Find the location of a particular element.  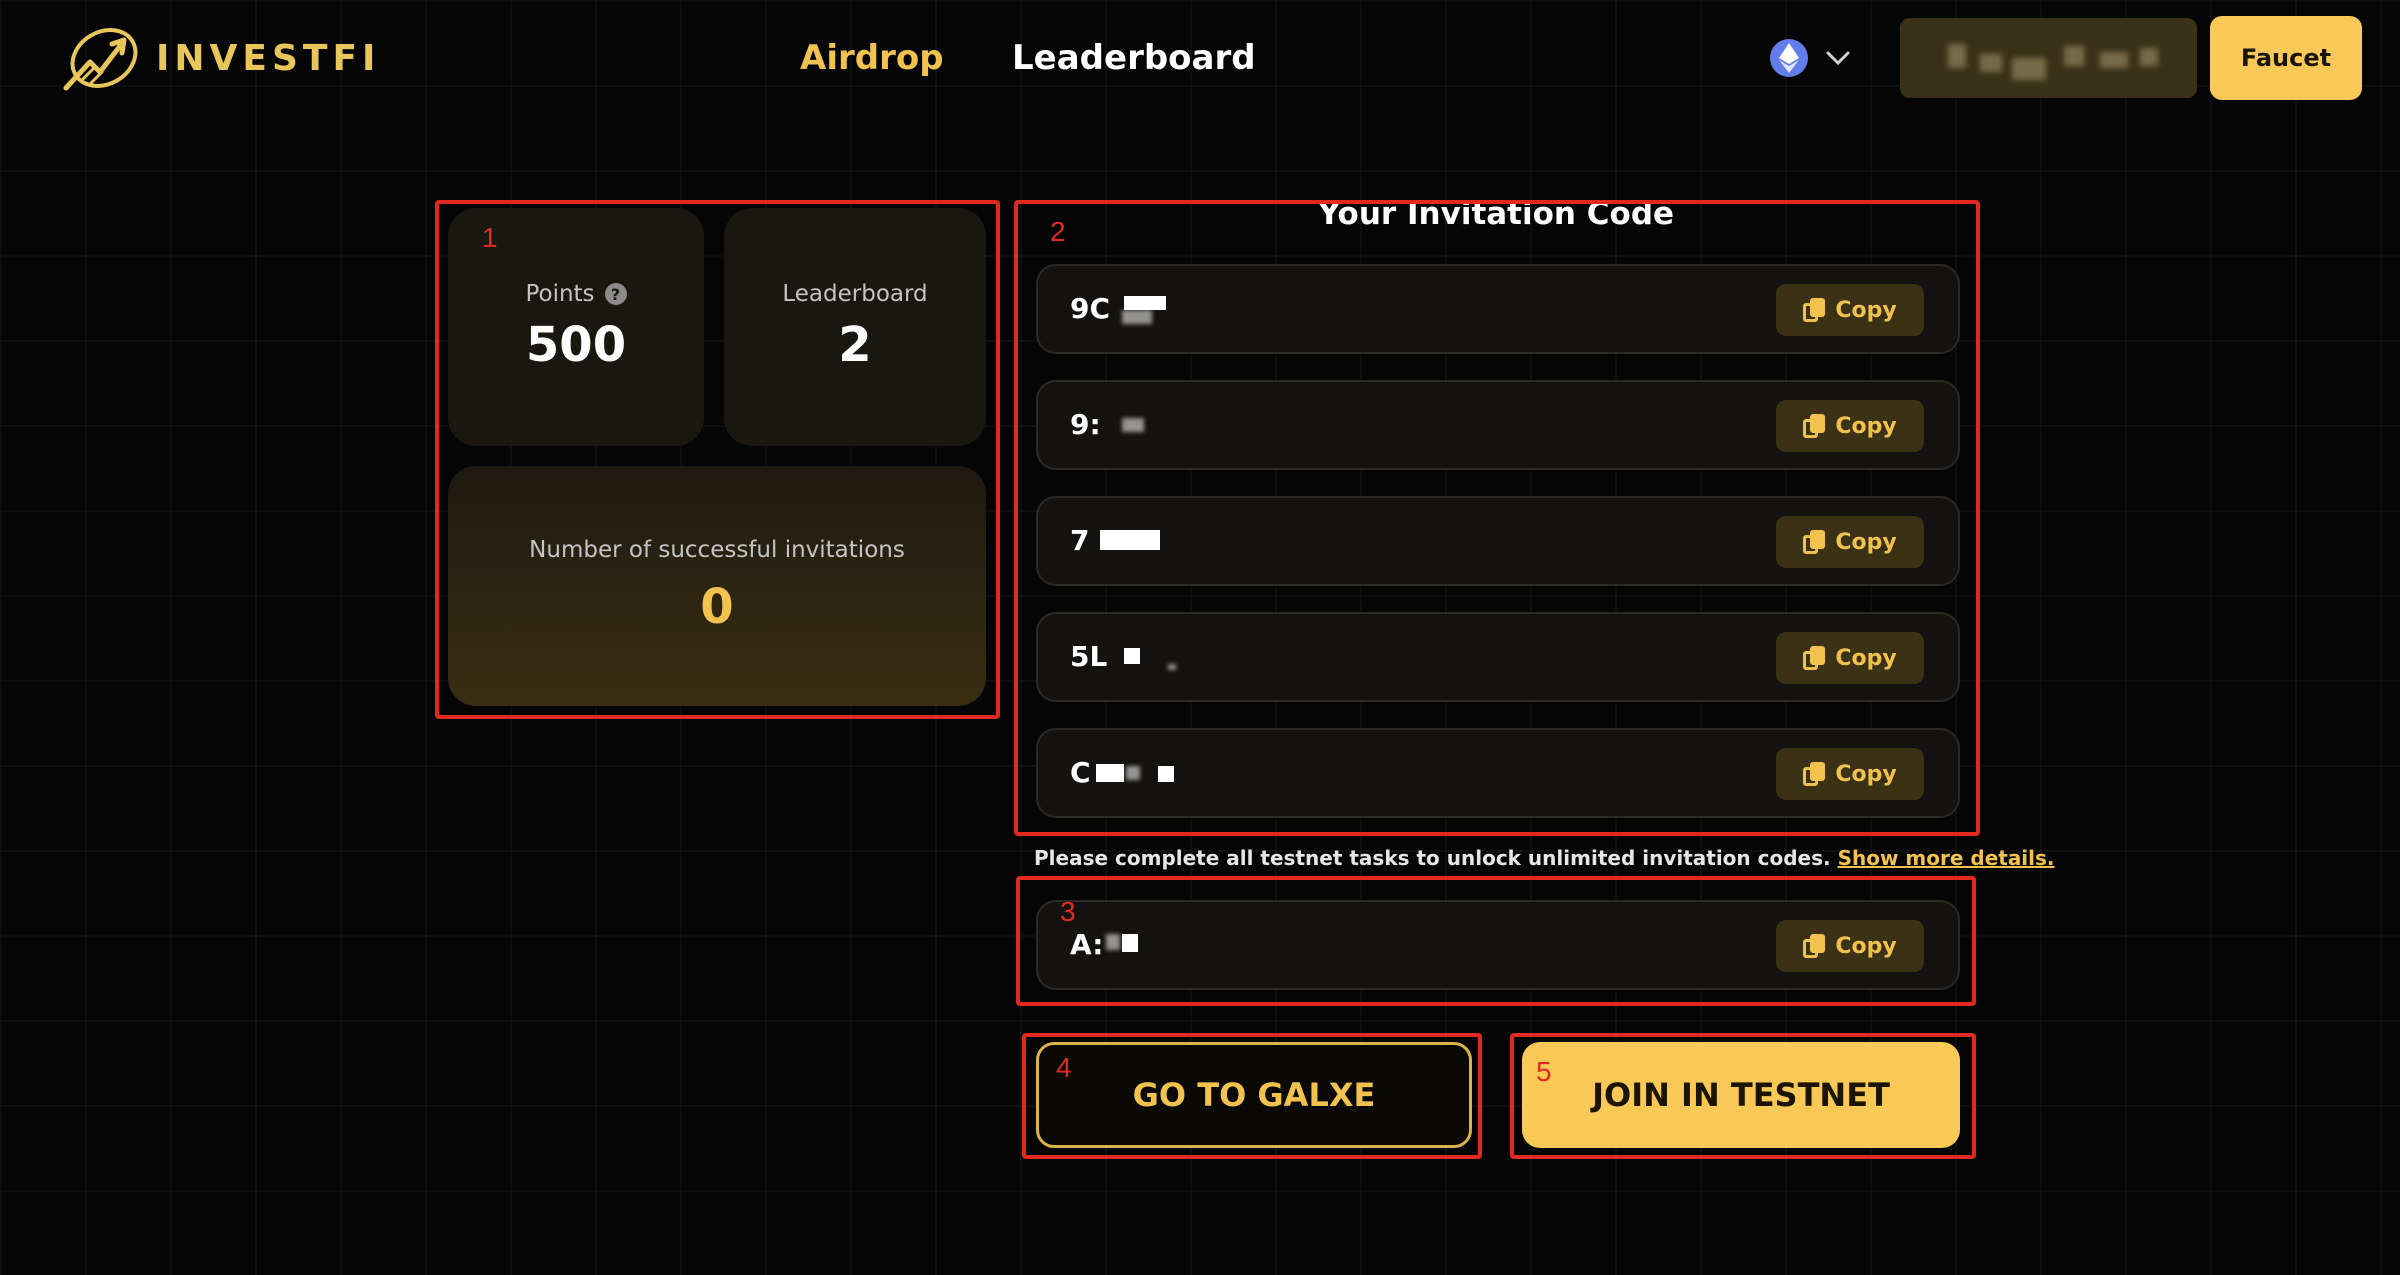

annotation-number: 4 is located at coordinates (1064, 1067).